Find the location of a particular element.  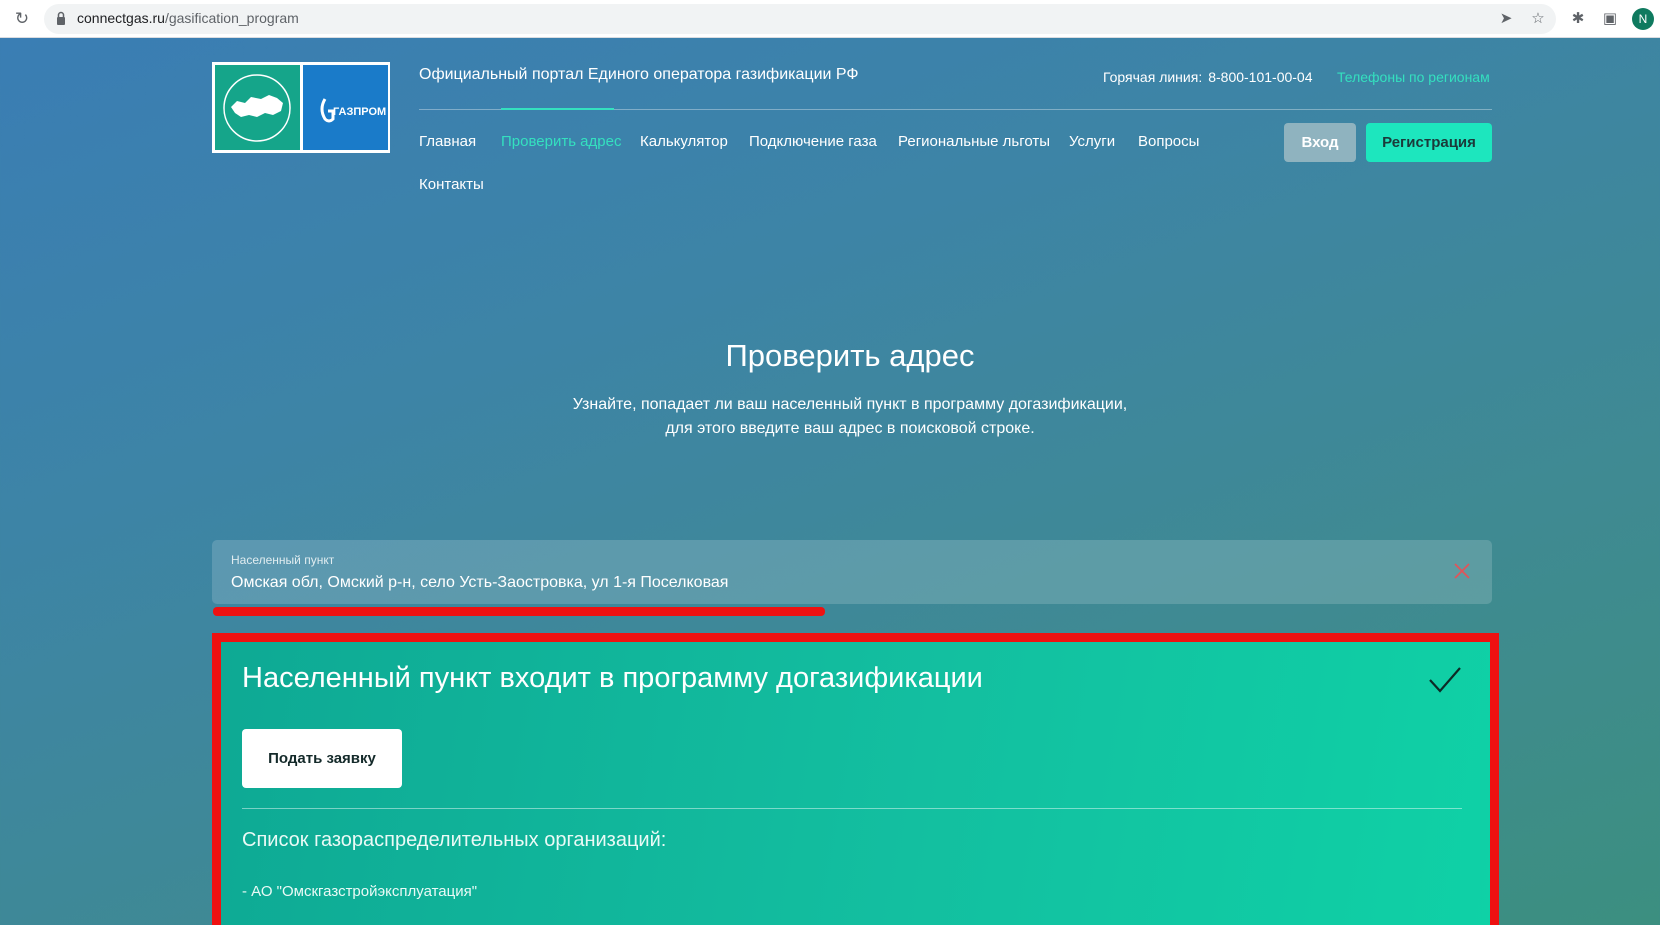

gazprom-flame-icon: ГАЗПРОМ is located at coordinates (353, 110).